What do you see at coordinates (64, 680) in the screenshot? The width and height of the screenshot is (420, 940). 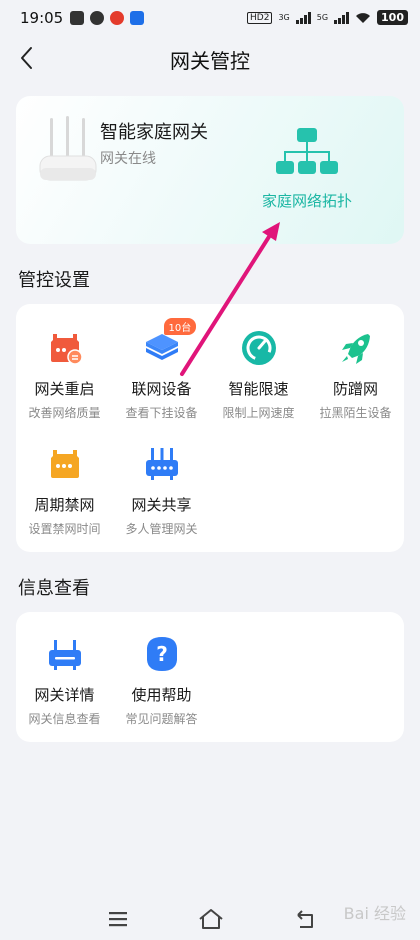 I see `gateway-details-item: 网关详情 网关信息查看` at bounding box center [64, 680].